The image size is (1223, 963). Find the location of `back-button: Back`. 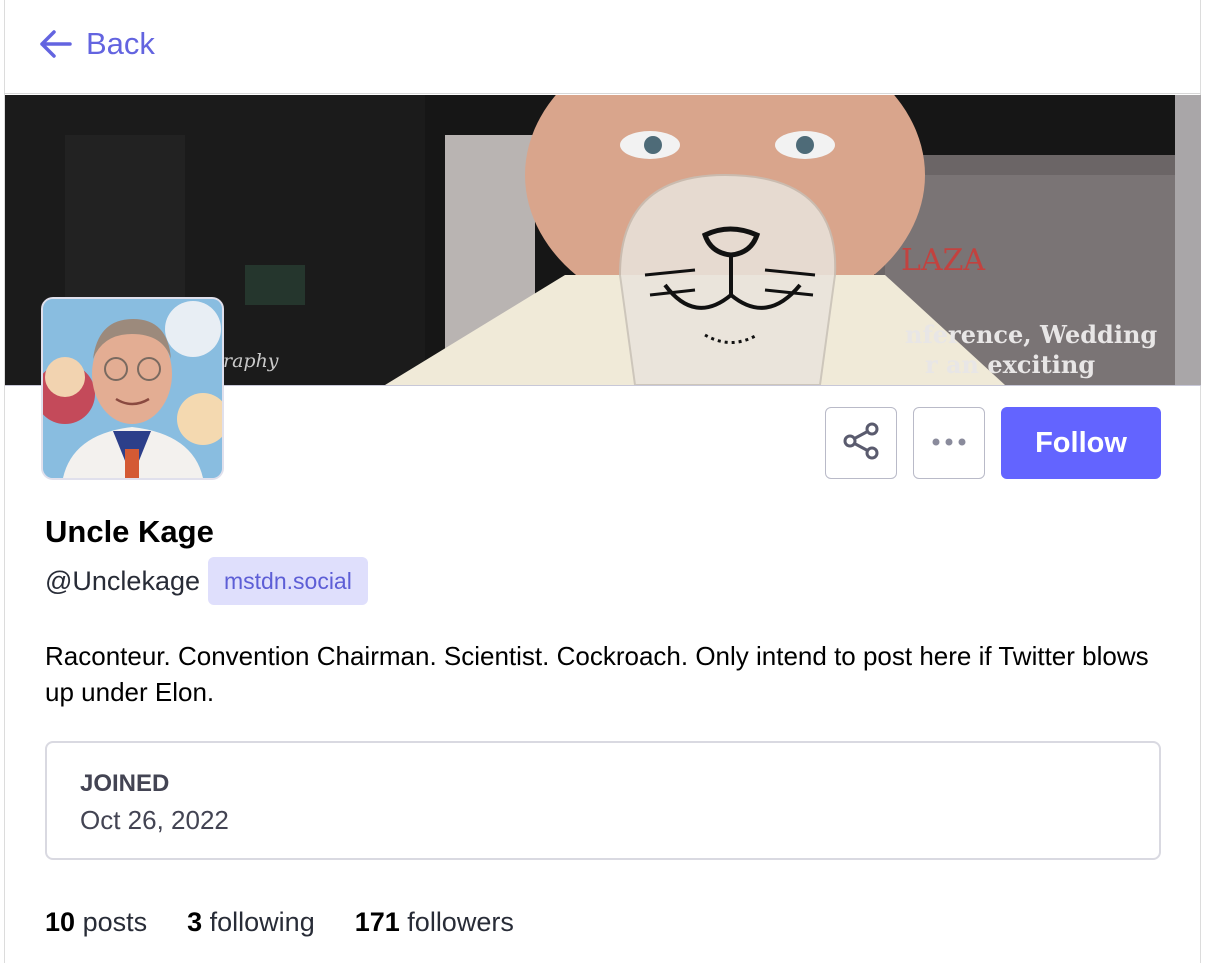

back-button: Back is located at coordinates (96, 44).